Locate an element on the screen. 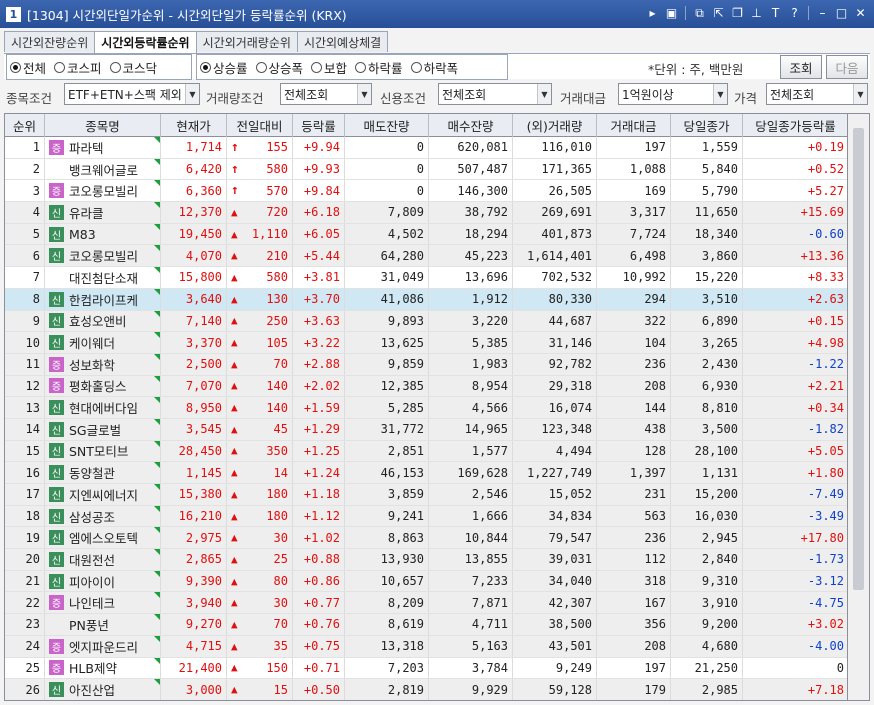 The image size is (874, 705). col-close-rate: 당일종가등락률 is located at coordinates (795, 125).